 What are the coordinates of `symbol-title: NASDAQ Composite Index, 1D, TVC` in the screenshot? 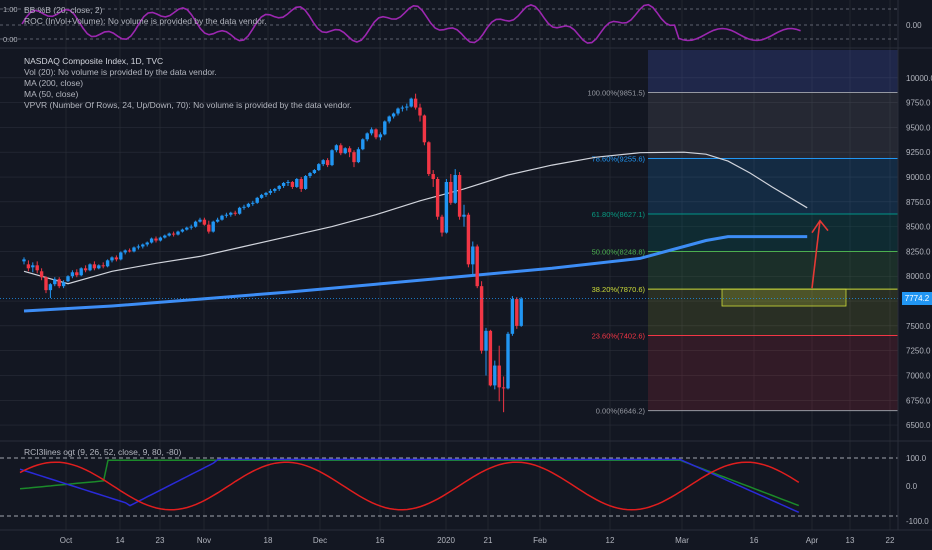 It's located at (188, 61).